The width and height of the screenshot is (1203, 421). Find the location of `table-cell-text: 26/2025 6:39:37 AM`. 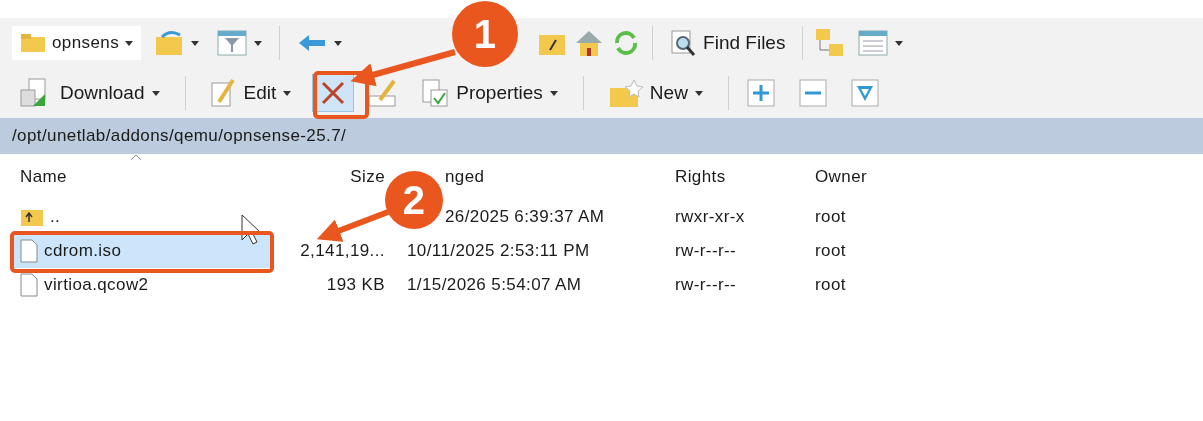

table-cell-text: 26/2025 6:39:37 AM is located at coordinates (525, 217).